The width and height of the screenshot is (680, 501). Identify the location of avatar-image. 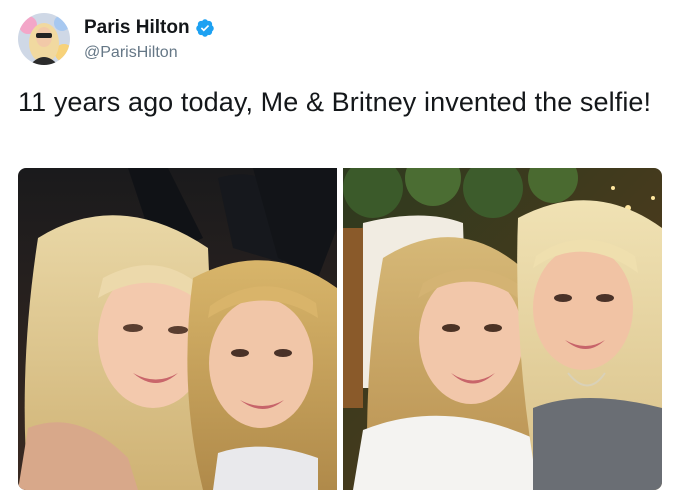
(44, 39).